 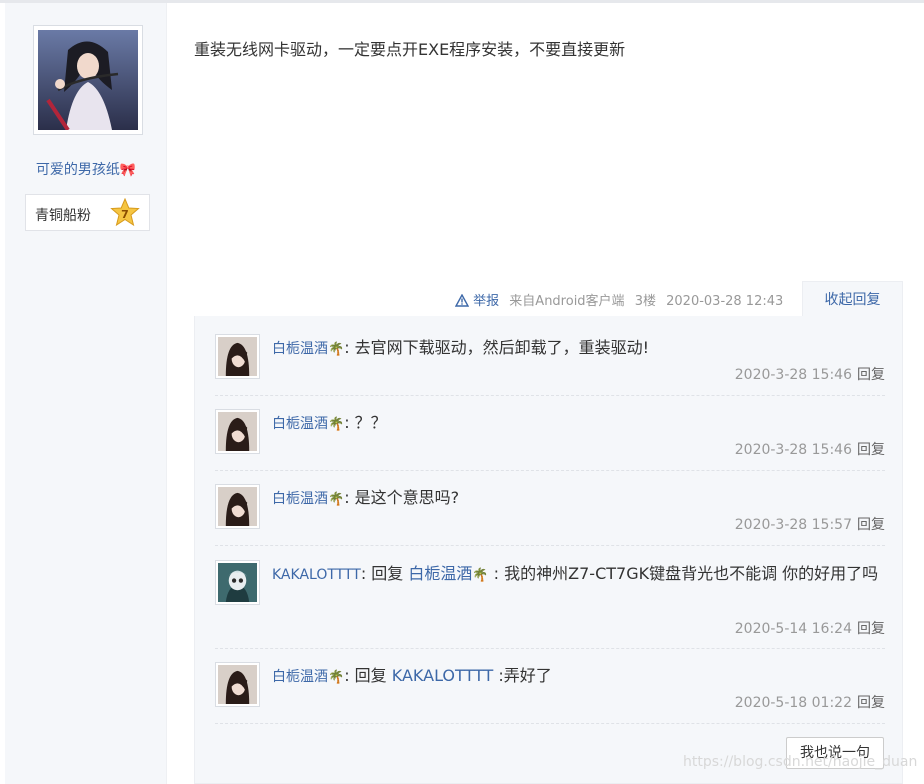 I want to click on reply-body: 白栀温酒🌴: 去官网下载驱动，然后卸载了，重装驱动!, so click(x=577, y=348).